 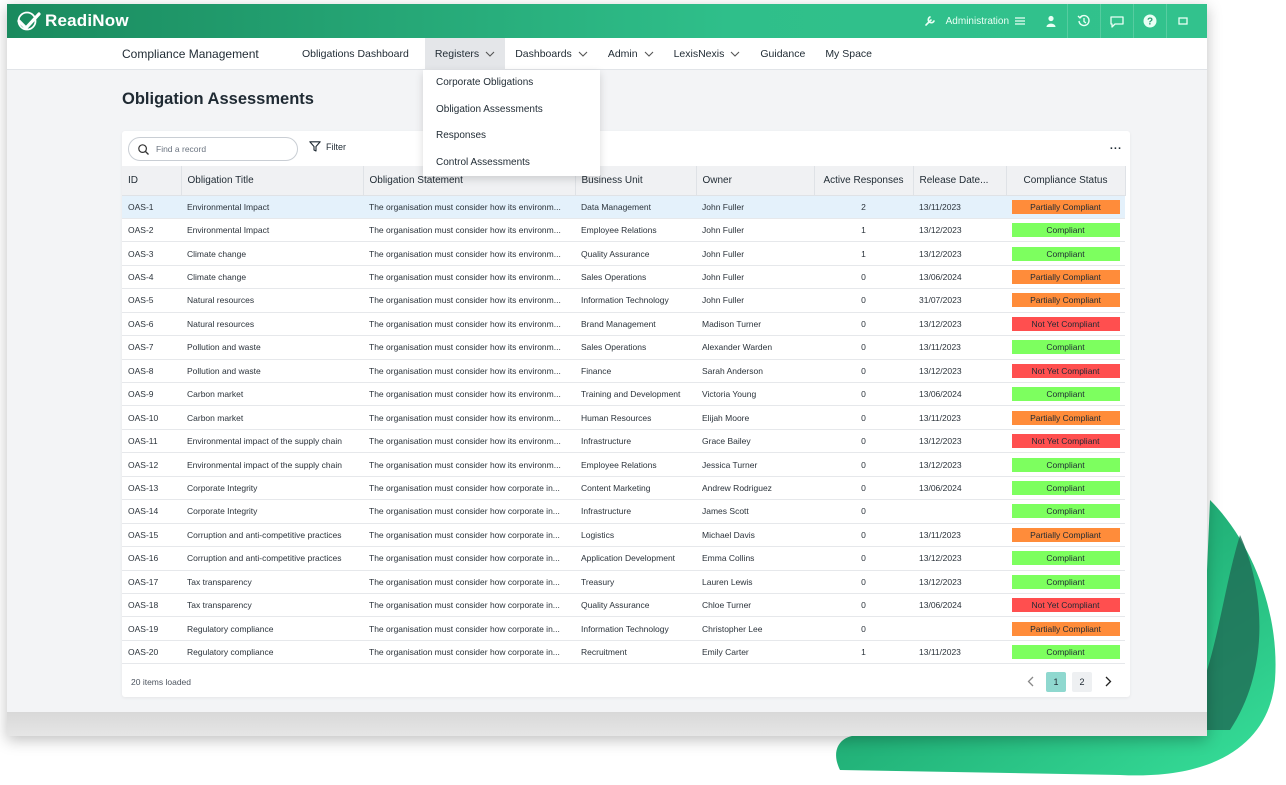 I want to click on column-header-owner: Owner, so click(x=755, y=181).